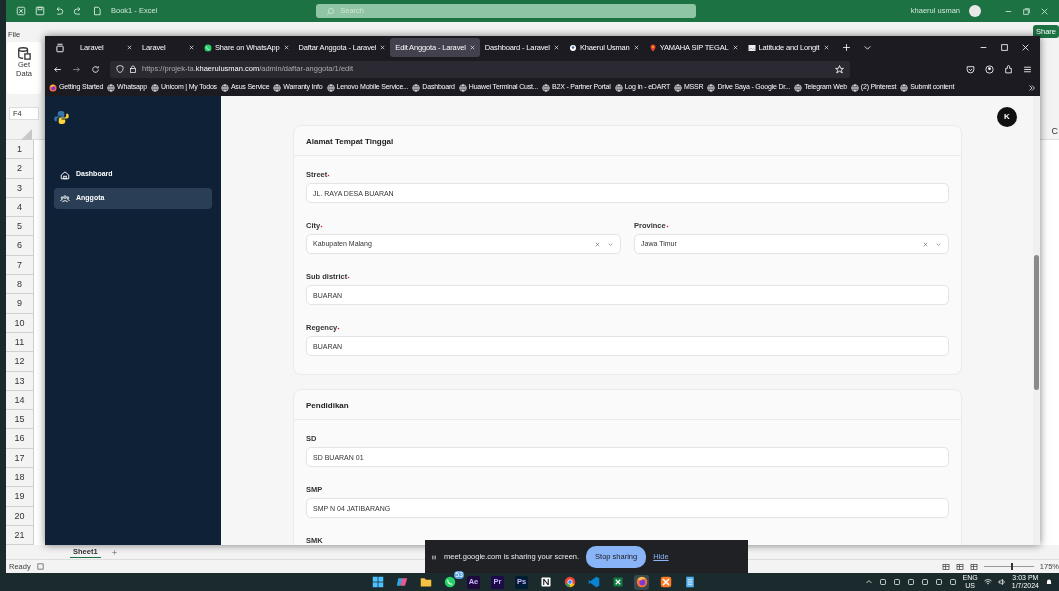 Image resolution: width=1059 pixels, height=591 pixels. What do you see at coordinates (1049, 582) in the screenshot?
I see `bell-icon` at bounding box center [1049, 582].